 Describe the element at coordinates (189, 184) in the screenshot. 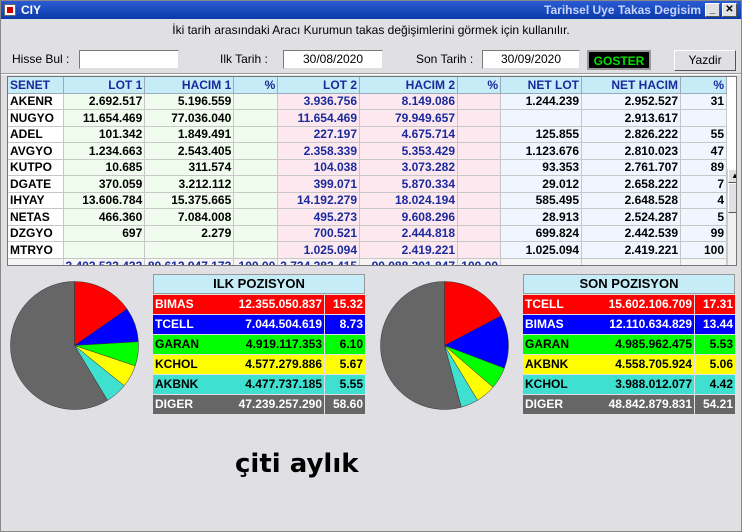

I see `table-cell: 3.212.112` at that location.